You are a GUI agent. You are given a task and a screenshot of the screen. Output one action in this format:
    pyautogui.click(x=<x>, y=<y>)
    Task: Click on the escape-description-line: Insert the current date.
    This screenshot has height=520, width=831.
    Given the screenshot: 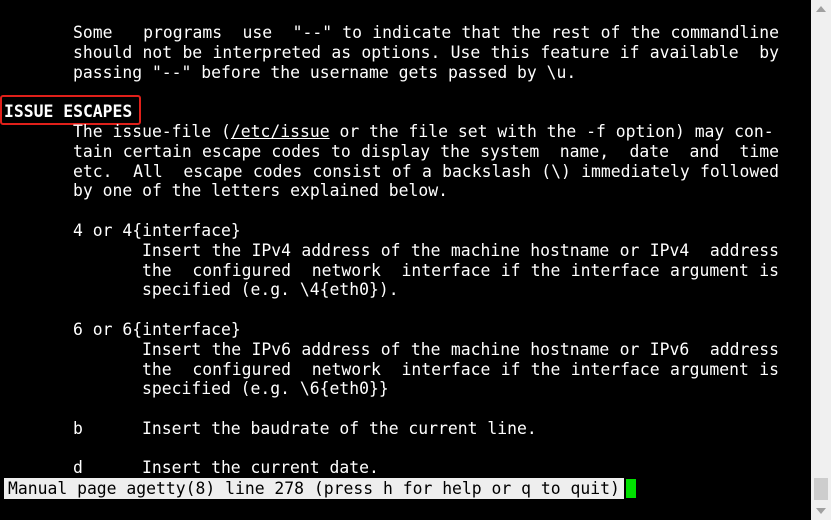 What is the action you would take?
    pyautogui.click(x=260, y=467)
    